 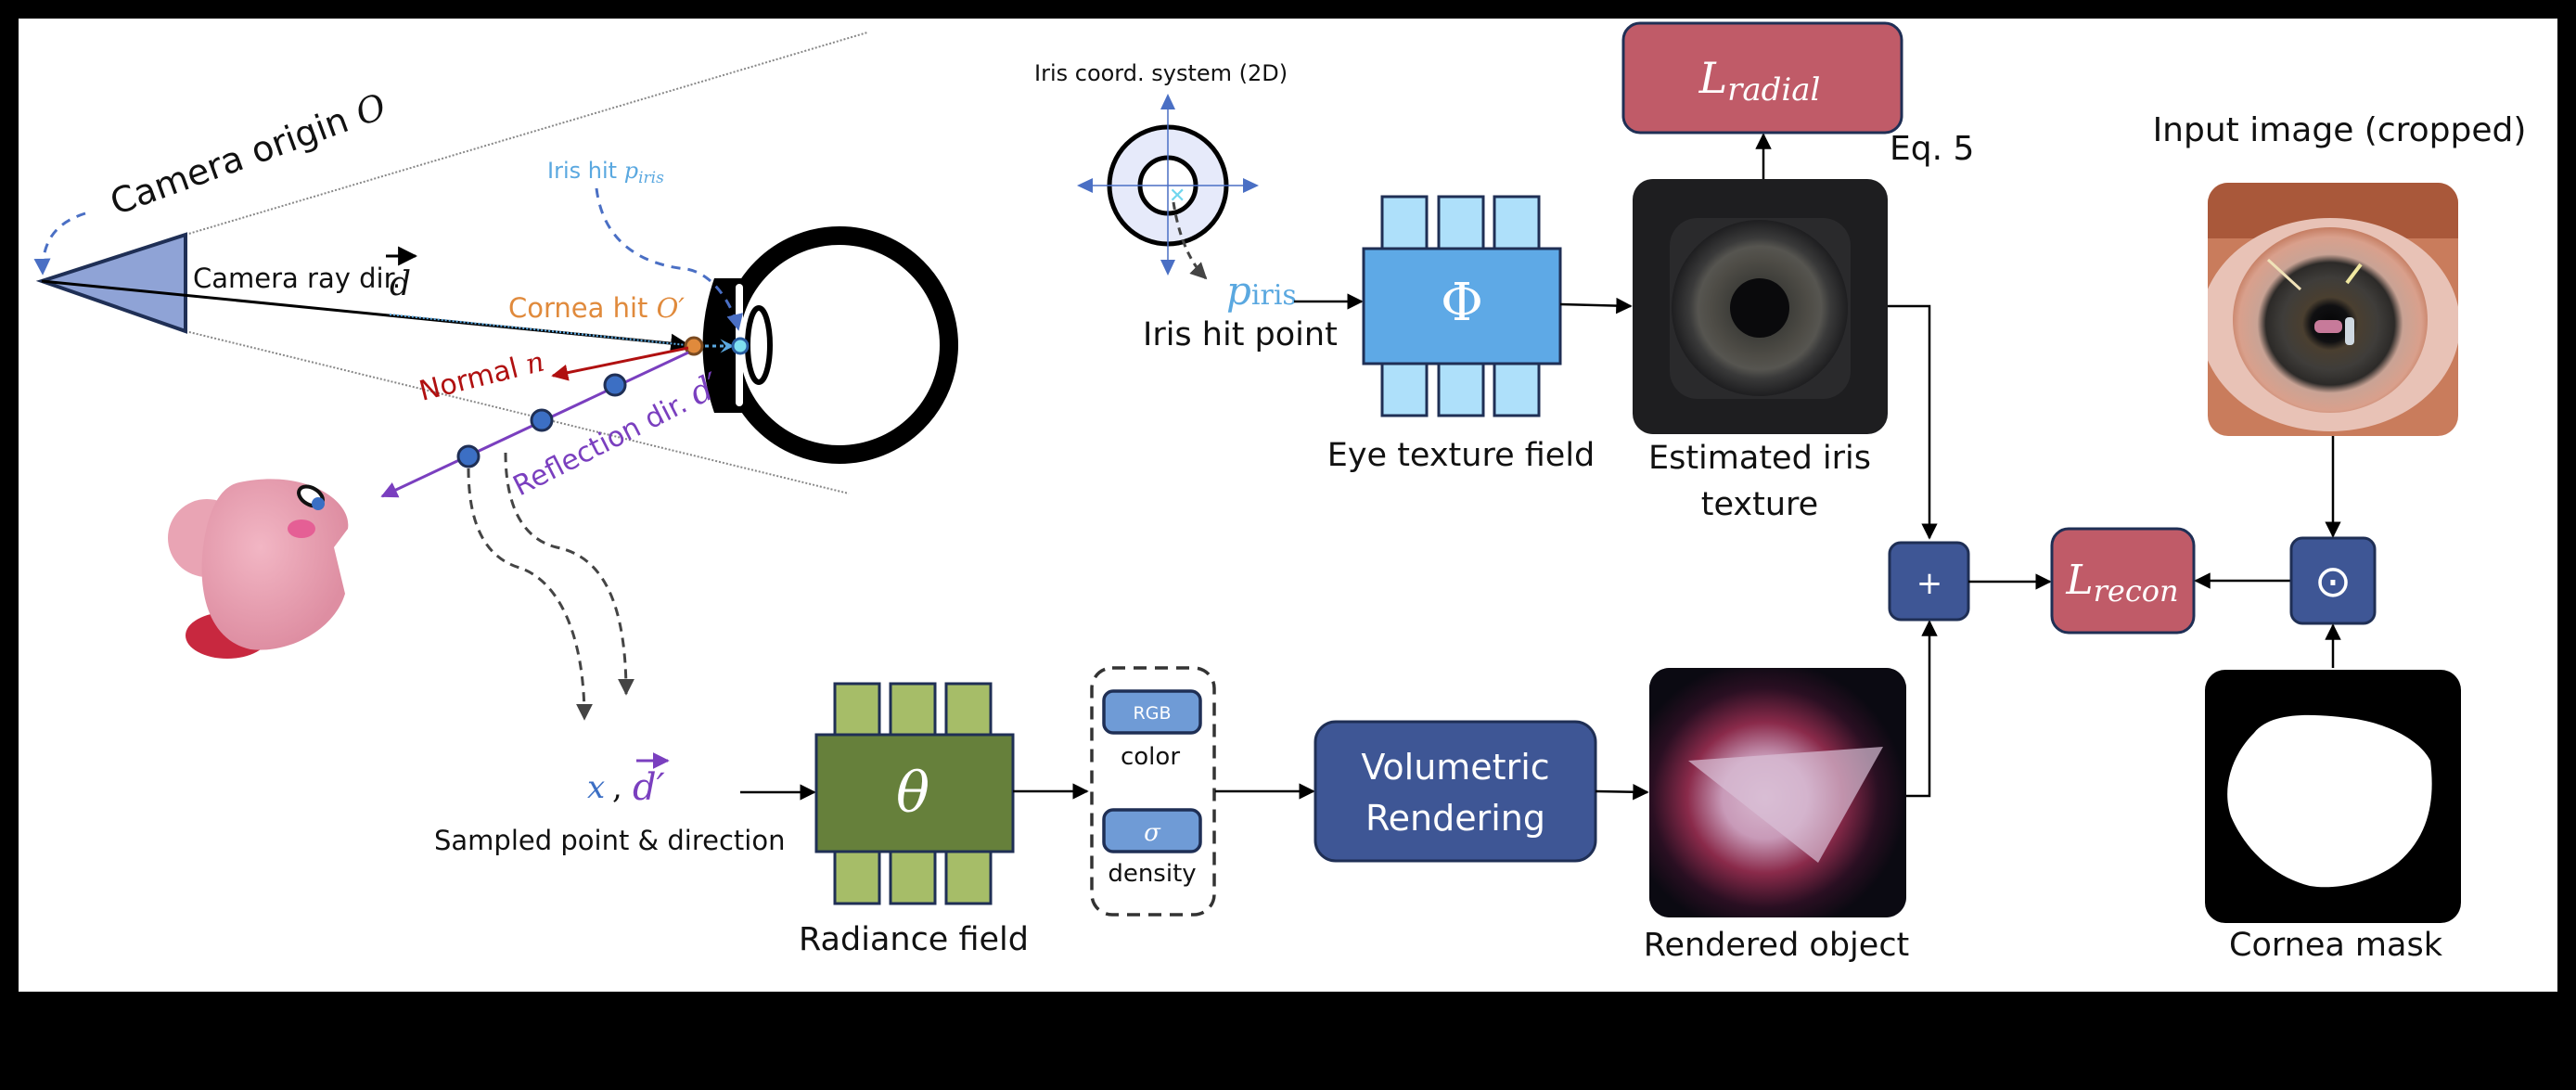 What do you see at coordinates (596, 308) in the screenshot?
I see `cornea-hit-label: Cornea hit O′` at bounding box center [596, 308].